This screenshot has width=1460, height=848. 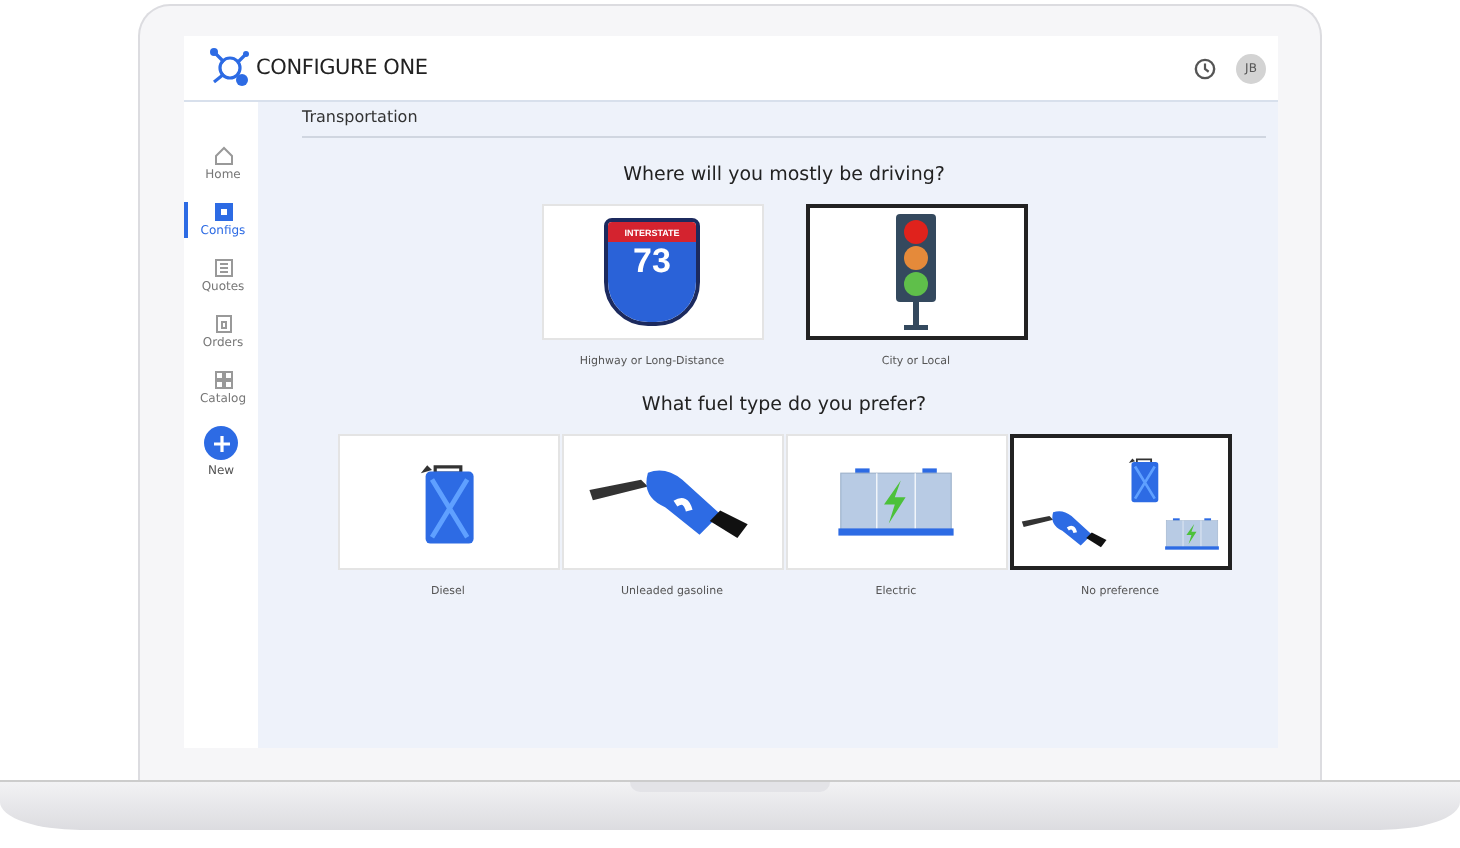 What do you see at coordinates (223, 212) in the screenshot?
I see `configs-icon` at bounding box center [223, 212].